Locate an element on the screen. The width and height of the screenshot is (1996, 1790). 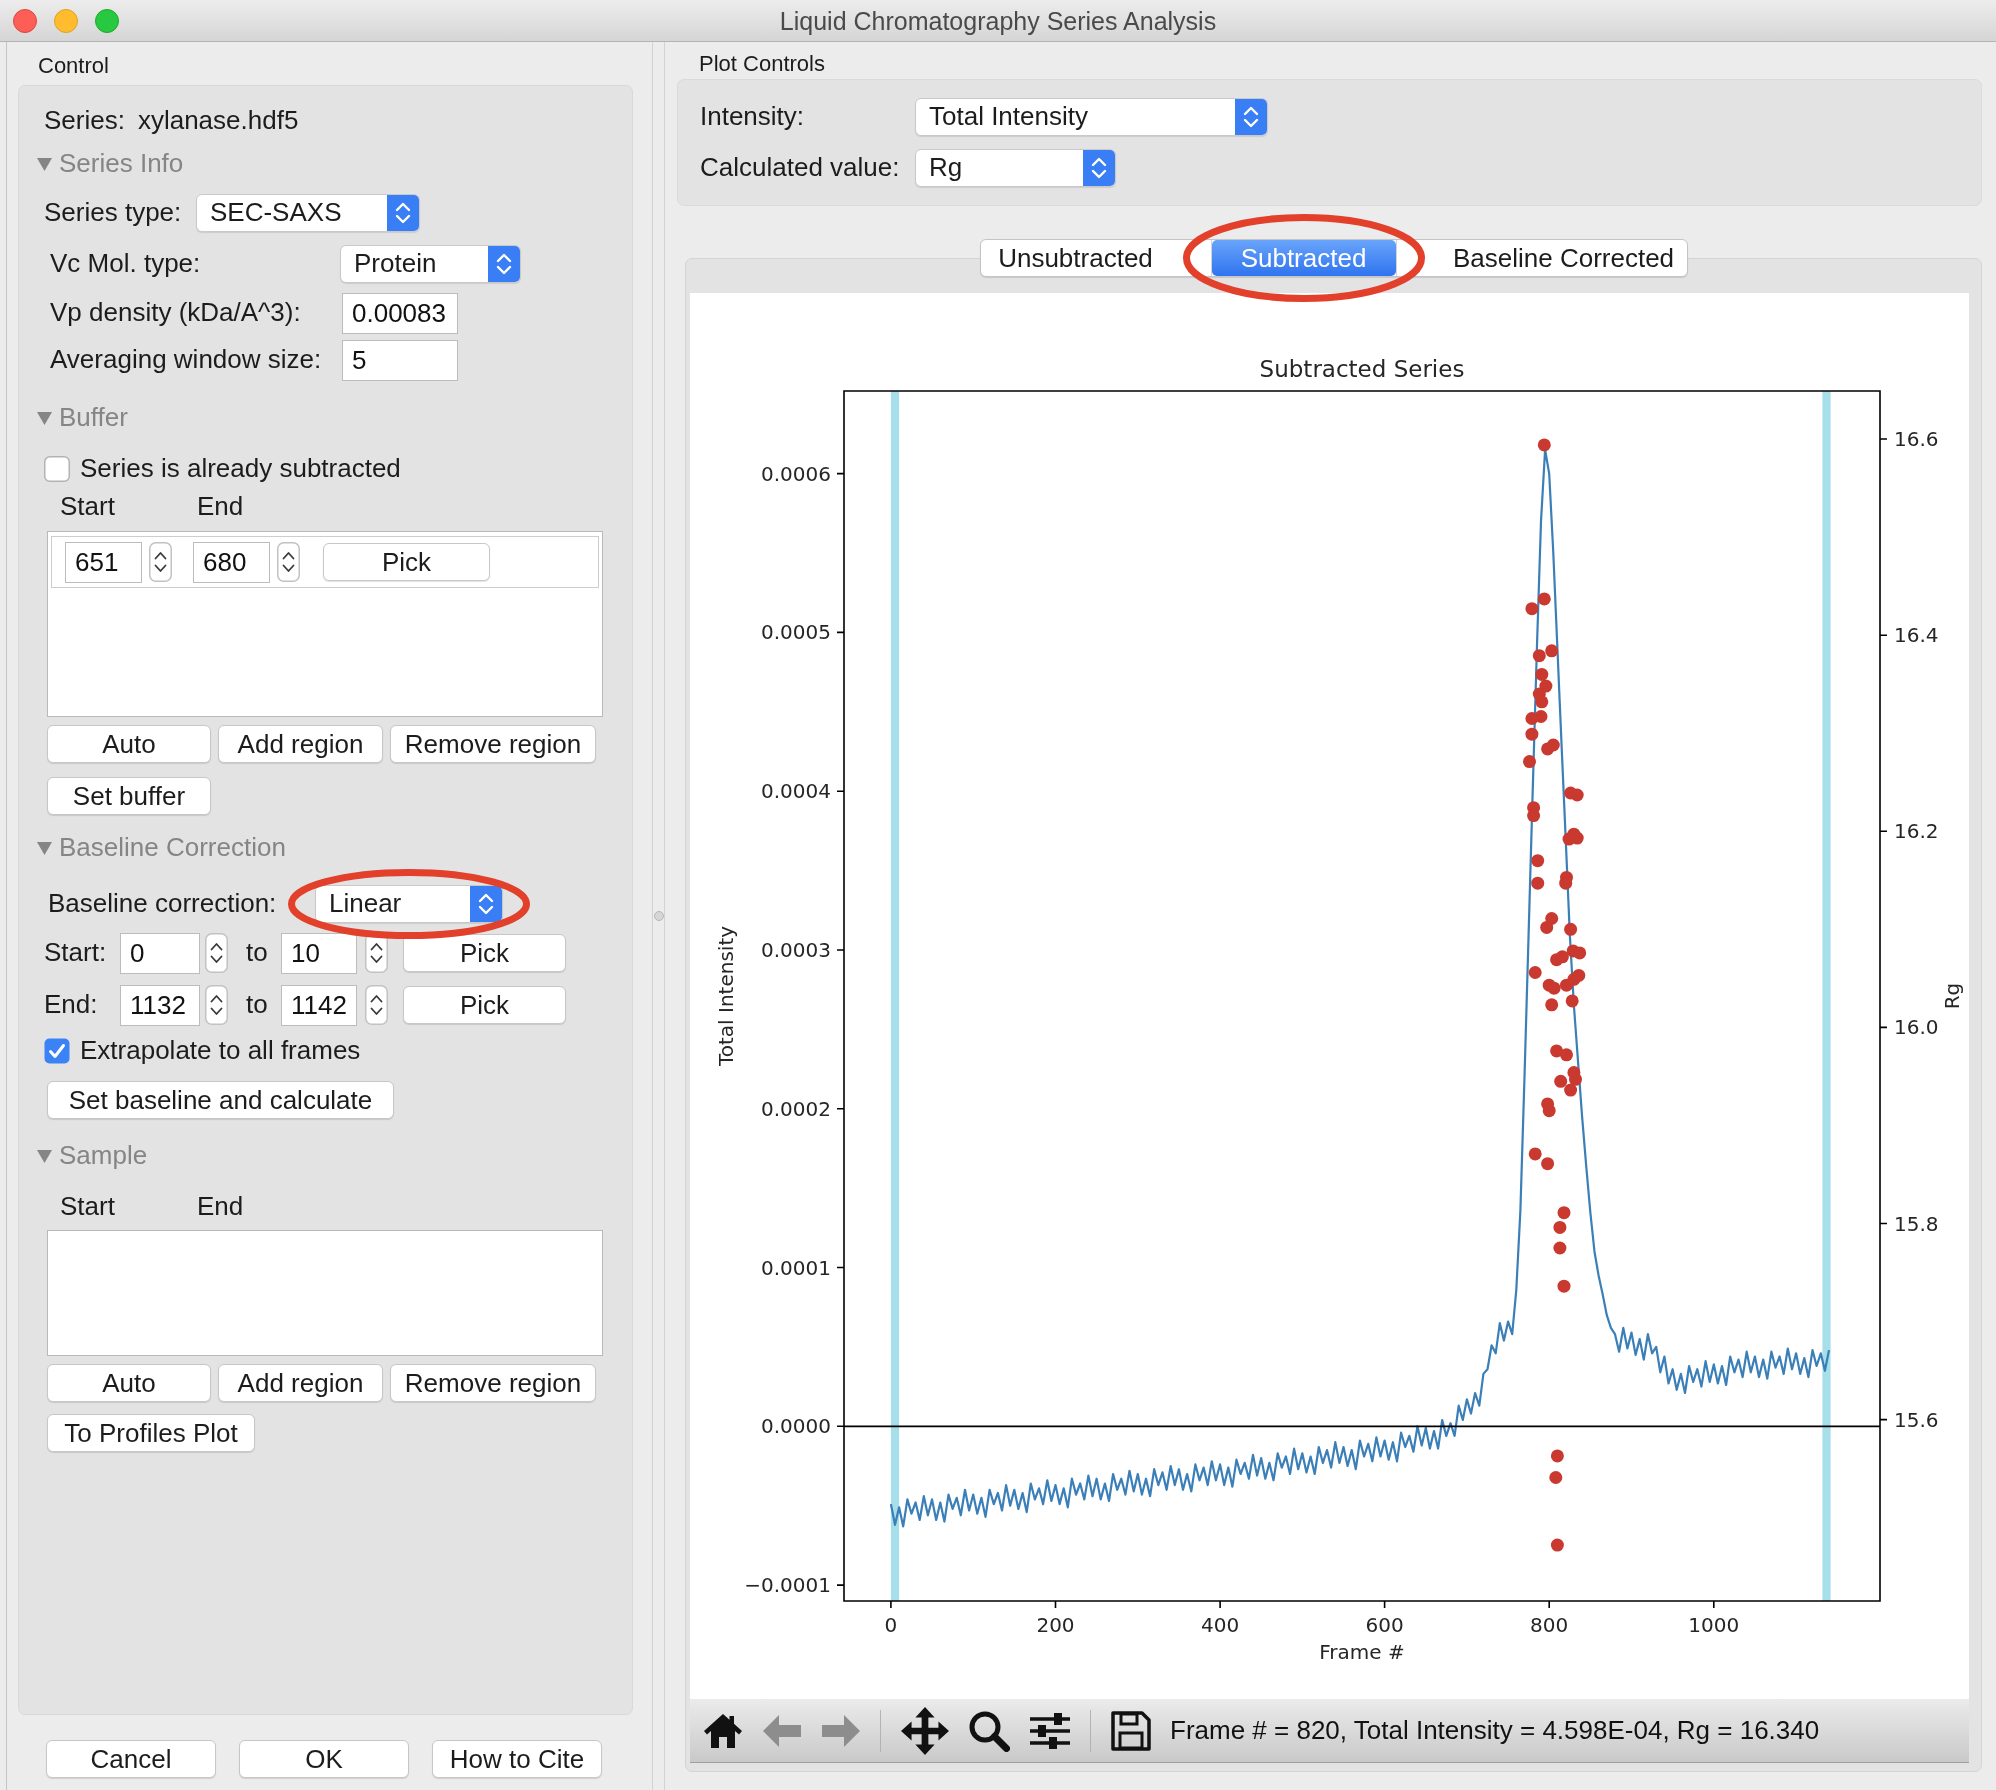
checkbox-label: Extrapolate to all frames is located at coordinates (220, 1051).